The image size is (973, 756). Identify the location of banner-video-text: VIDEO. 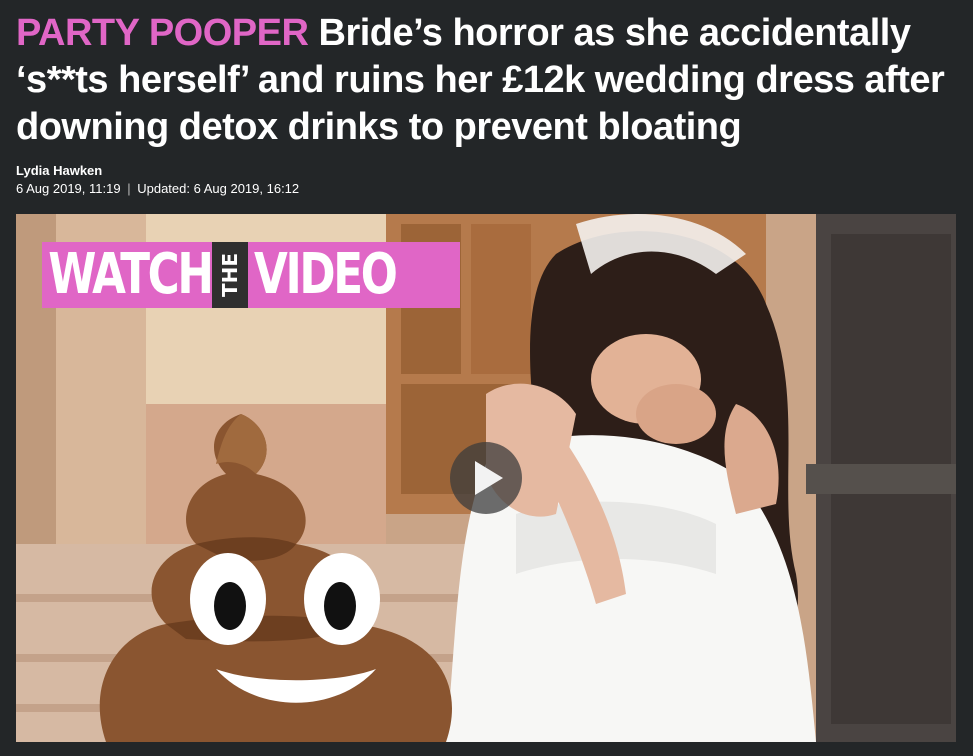
(326, 274).